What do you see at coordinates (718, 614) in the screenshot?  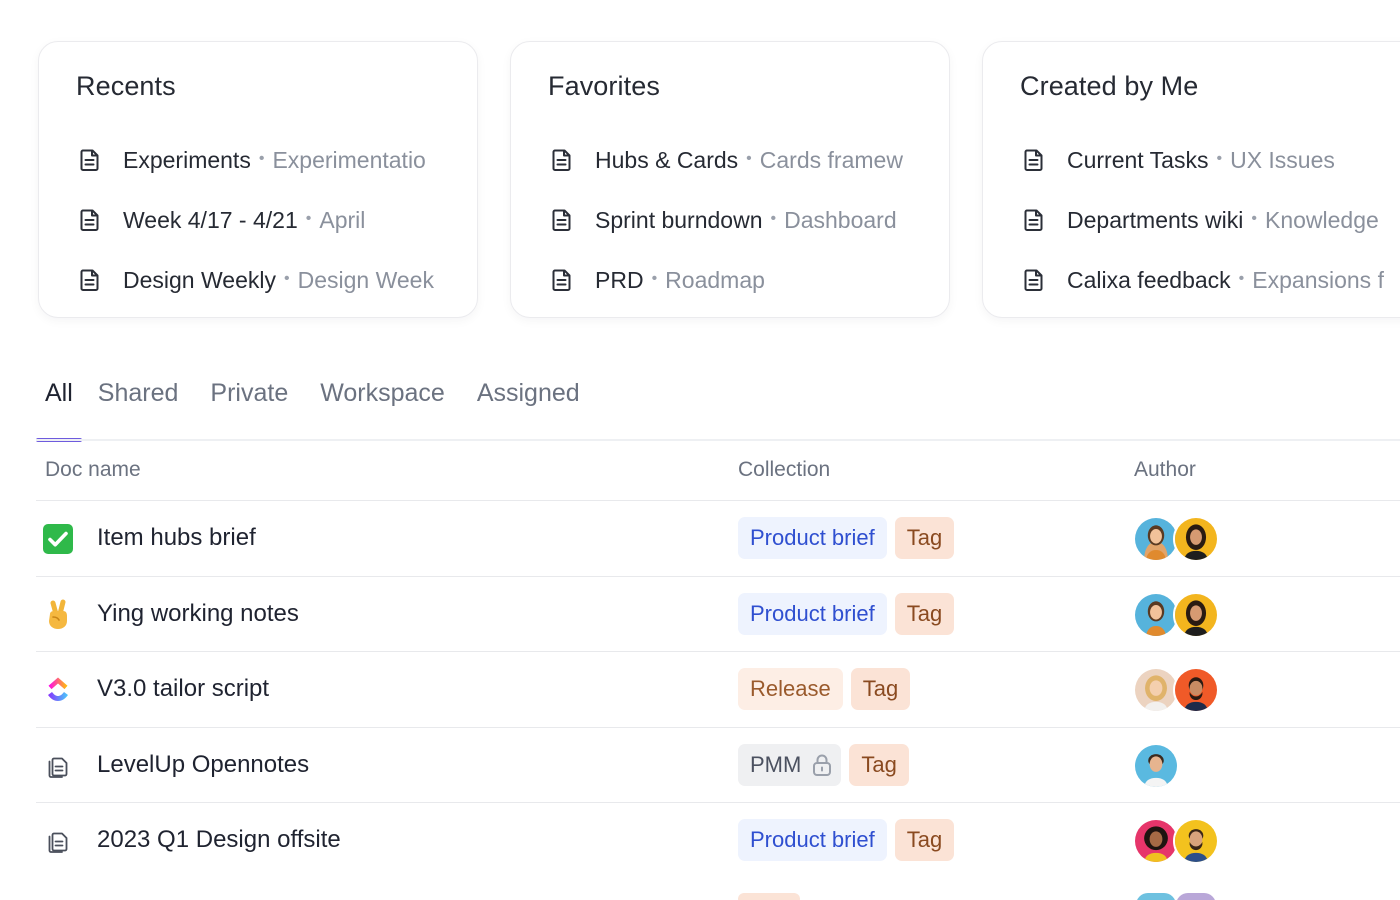 I see `table-row: Ying working notes Product brief Tag` at bounding box center [718, 614].